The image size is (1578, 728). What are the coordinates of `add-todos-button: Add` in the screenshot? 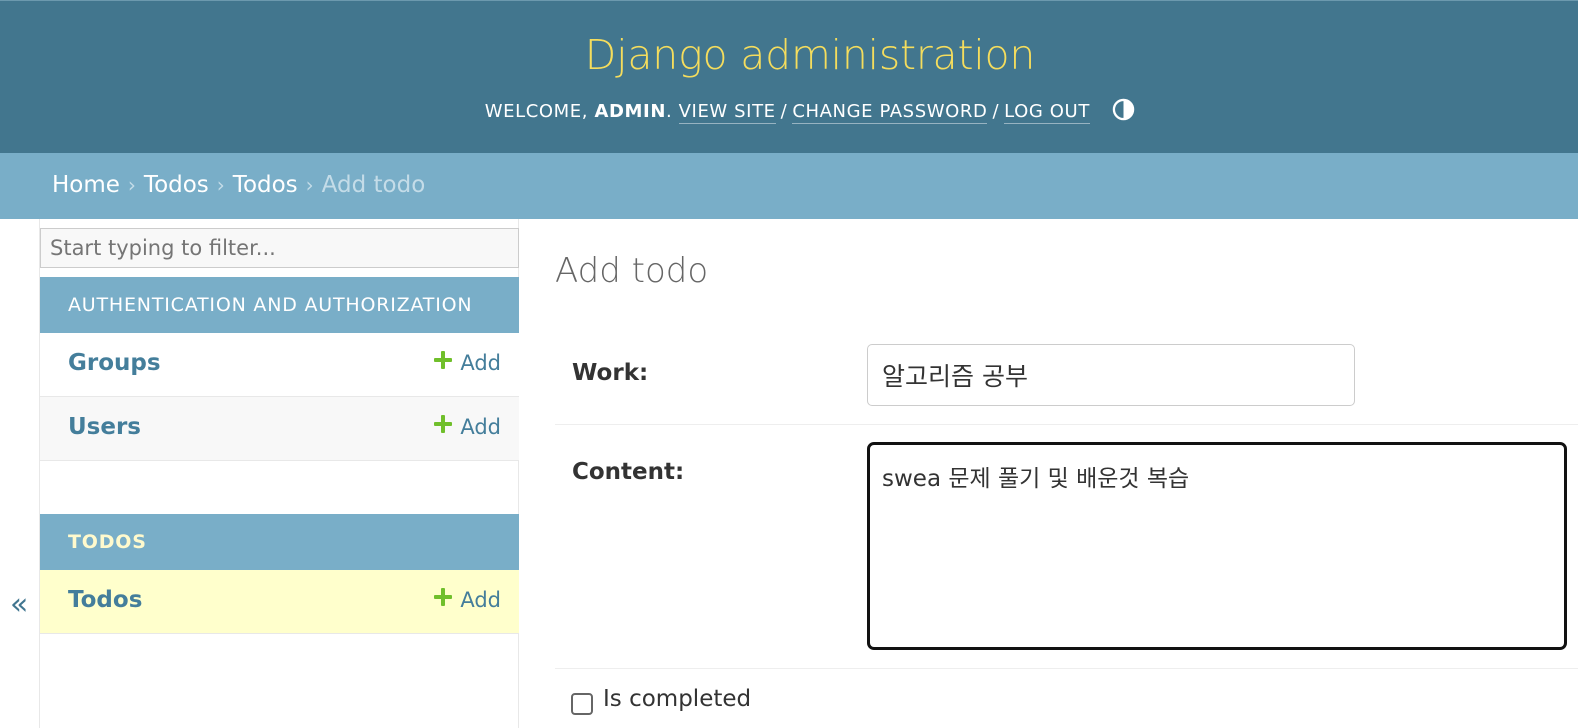 It's located at (467, 600).